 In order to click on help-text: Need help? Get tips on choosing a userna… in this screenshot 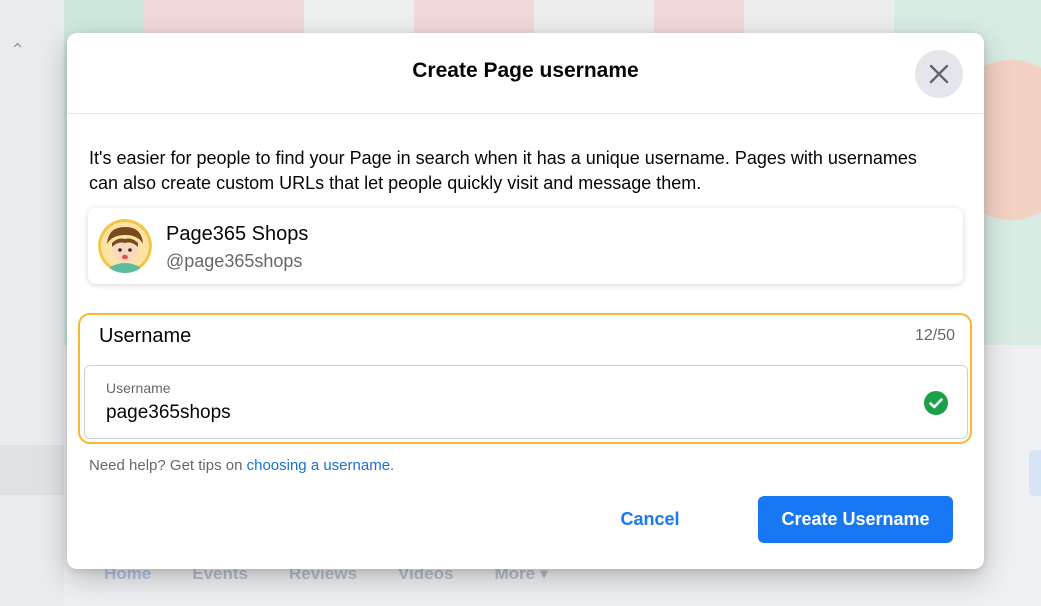, I will do `click(241, 465)`.